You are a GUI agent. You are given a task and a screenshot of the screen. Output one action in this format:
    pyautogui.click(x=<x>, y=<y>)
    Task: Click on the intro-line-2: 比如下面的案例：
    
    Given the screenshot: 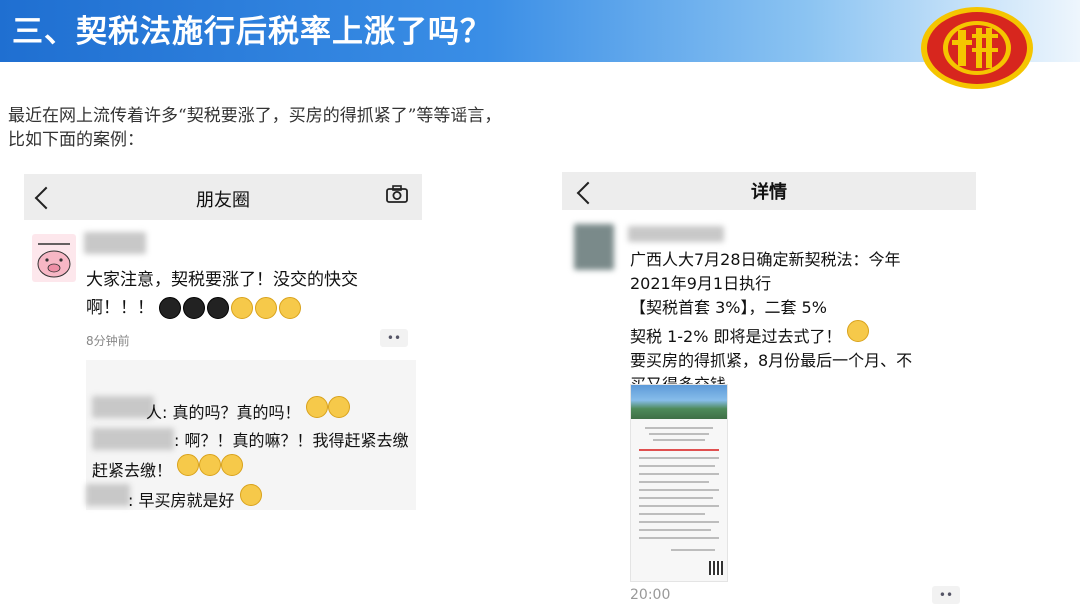 What is the action you would take?
    pyautogui.click(x=76, y=140)
    